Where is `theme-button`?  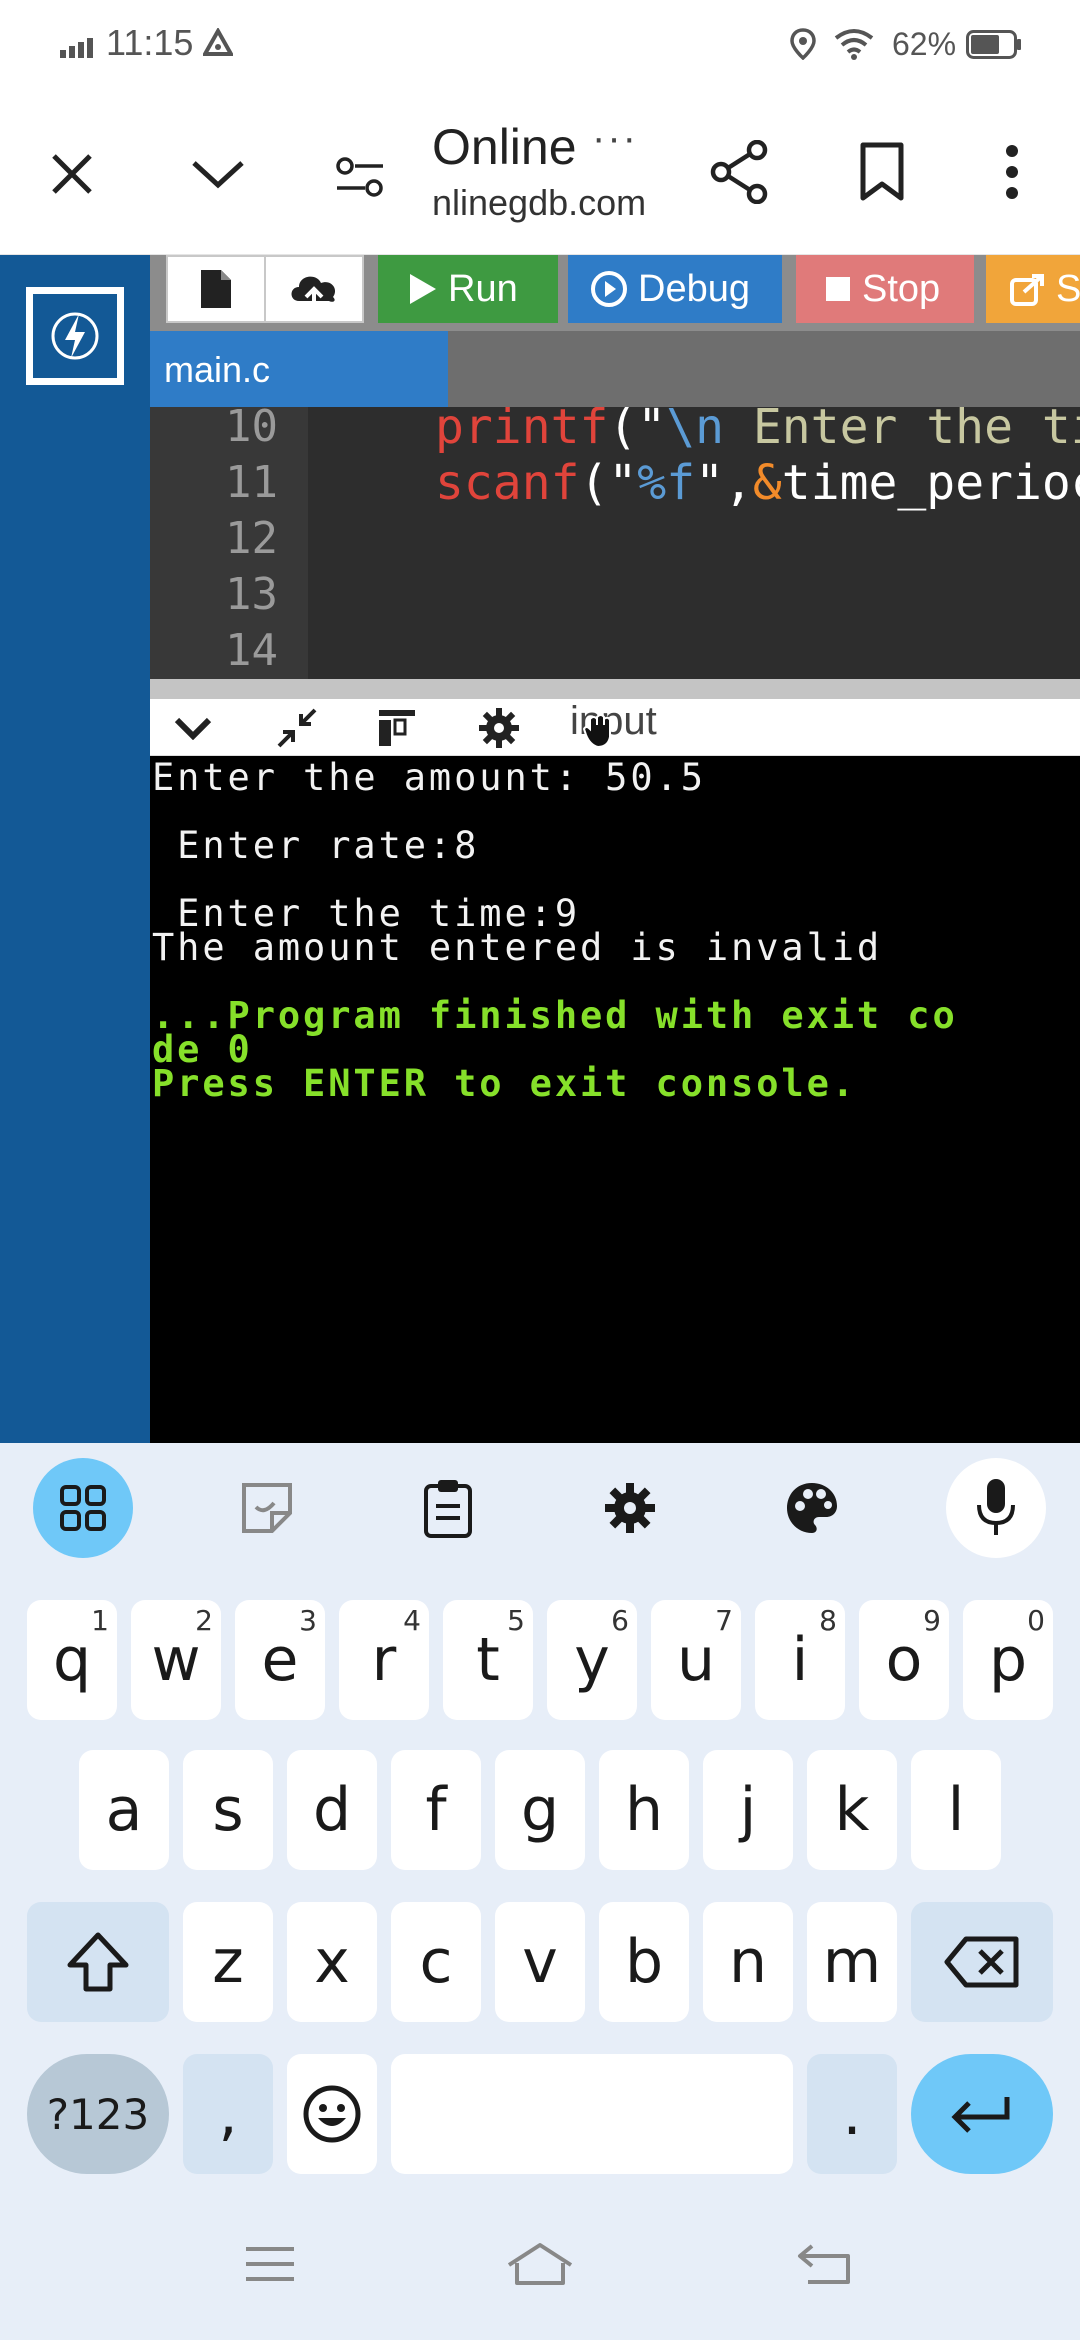 theme-button is located at coordinates (812, 1508).